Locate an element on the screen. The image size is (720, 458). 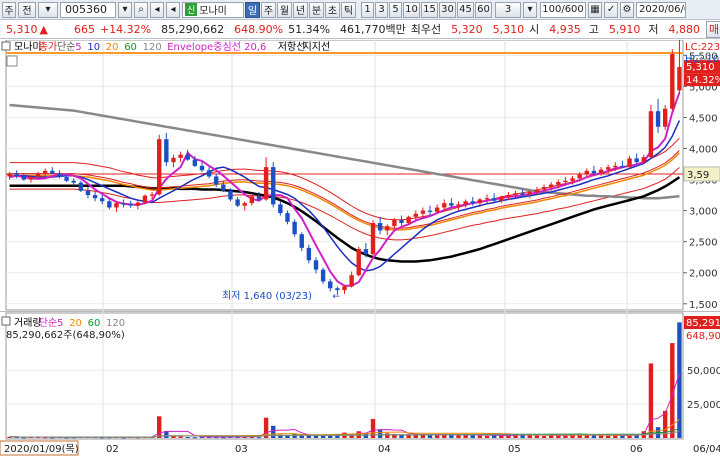
new-badge: 신 is located at coordinates (191, 9).